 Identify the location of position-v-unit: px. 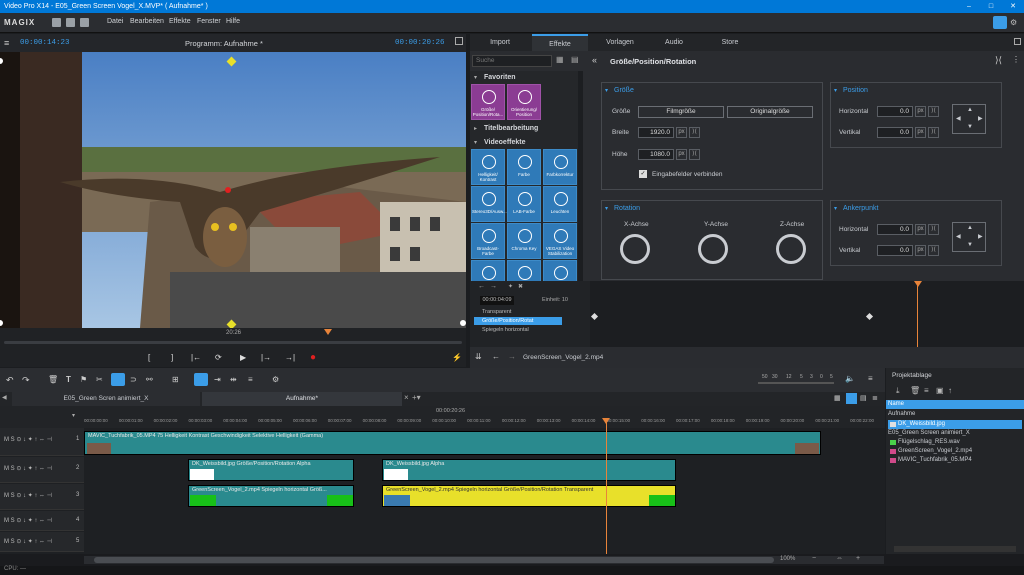
(920, 132).